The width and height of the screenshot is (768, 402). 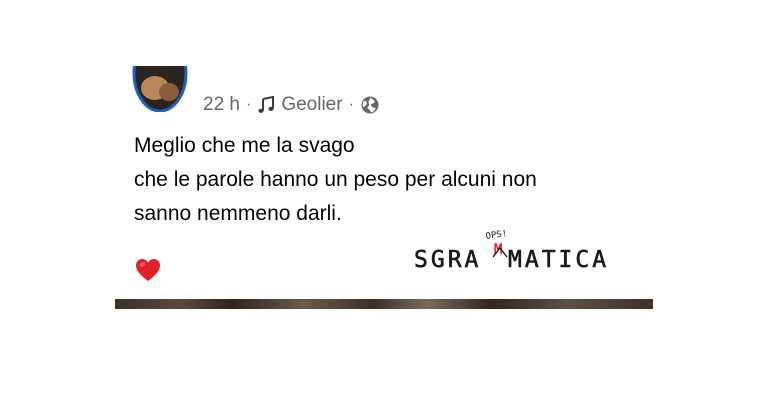 I want to click on watermark-annotation: OPS!, so click(x=496, y=235).